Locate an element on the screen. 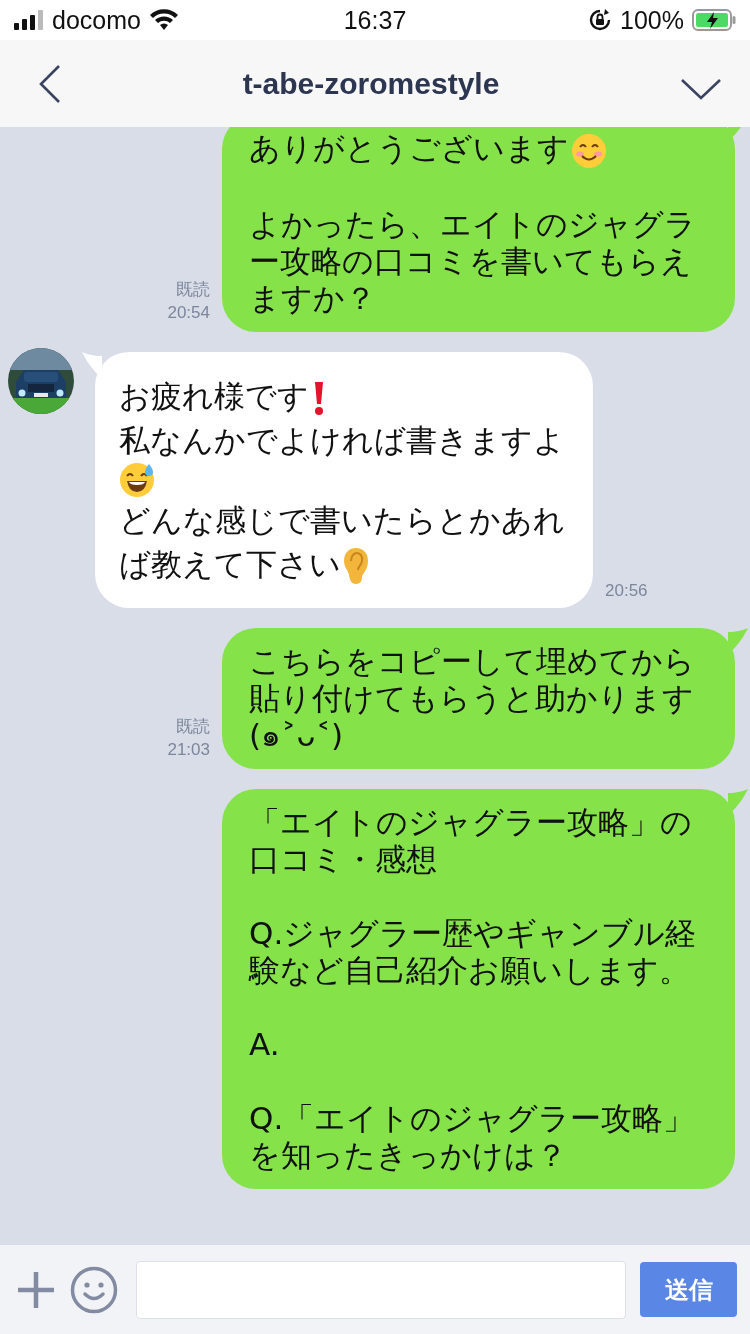 The height and width of the screenshot is (1334, 750). rotation-lock-icon is located at coordinates (600, 20).